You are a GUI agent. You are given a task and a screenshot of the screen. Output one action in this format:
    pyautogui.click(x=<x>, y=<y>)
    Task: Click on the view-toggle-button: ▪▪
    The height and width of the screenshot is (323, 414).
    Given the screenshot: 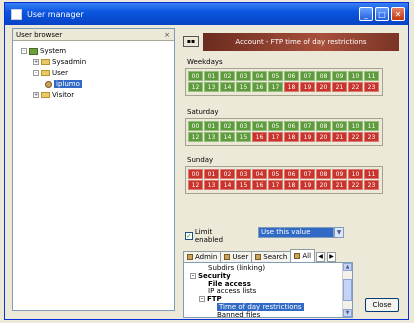 What is the action you would take?
    pyautogui.click(x=191, y=41)
    